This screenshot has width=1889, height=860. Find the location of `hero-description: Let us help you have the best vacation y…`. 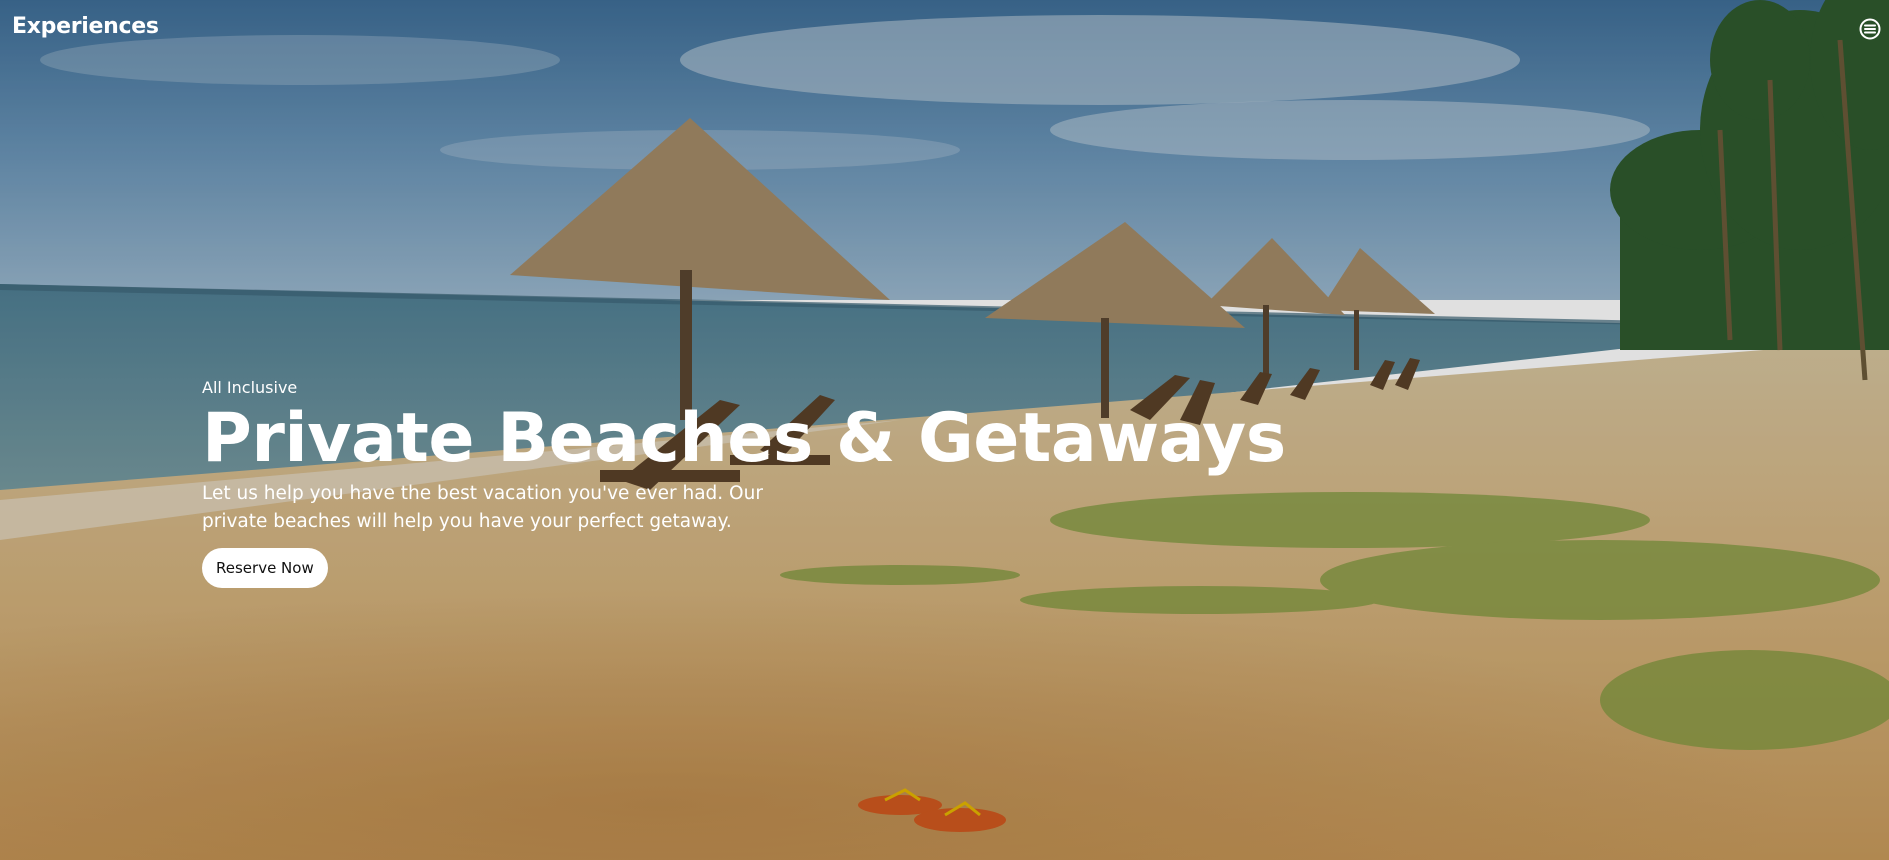

hero-description: Let us help you have the best vacation y… is located at coordinates (482, 507).